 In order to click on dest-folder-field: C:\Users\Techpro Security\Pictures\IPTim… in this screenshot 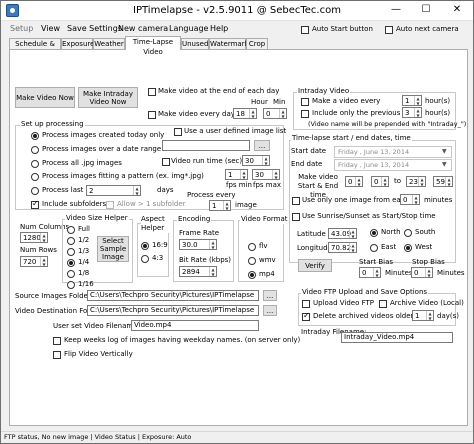, I will do `click(173, 310)`.